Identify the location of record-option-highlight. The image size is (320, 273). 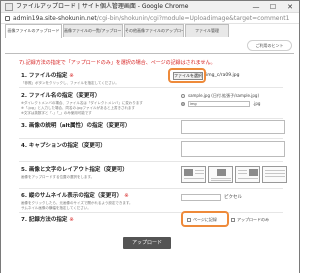
(205, 219).